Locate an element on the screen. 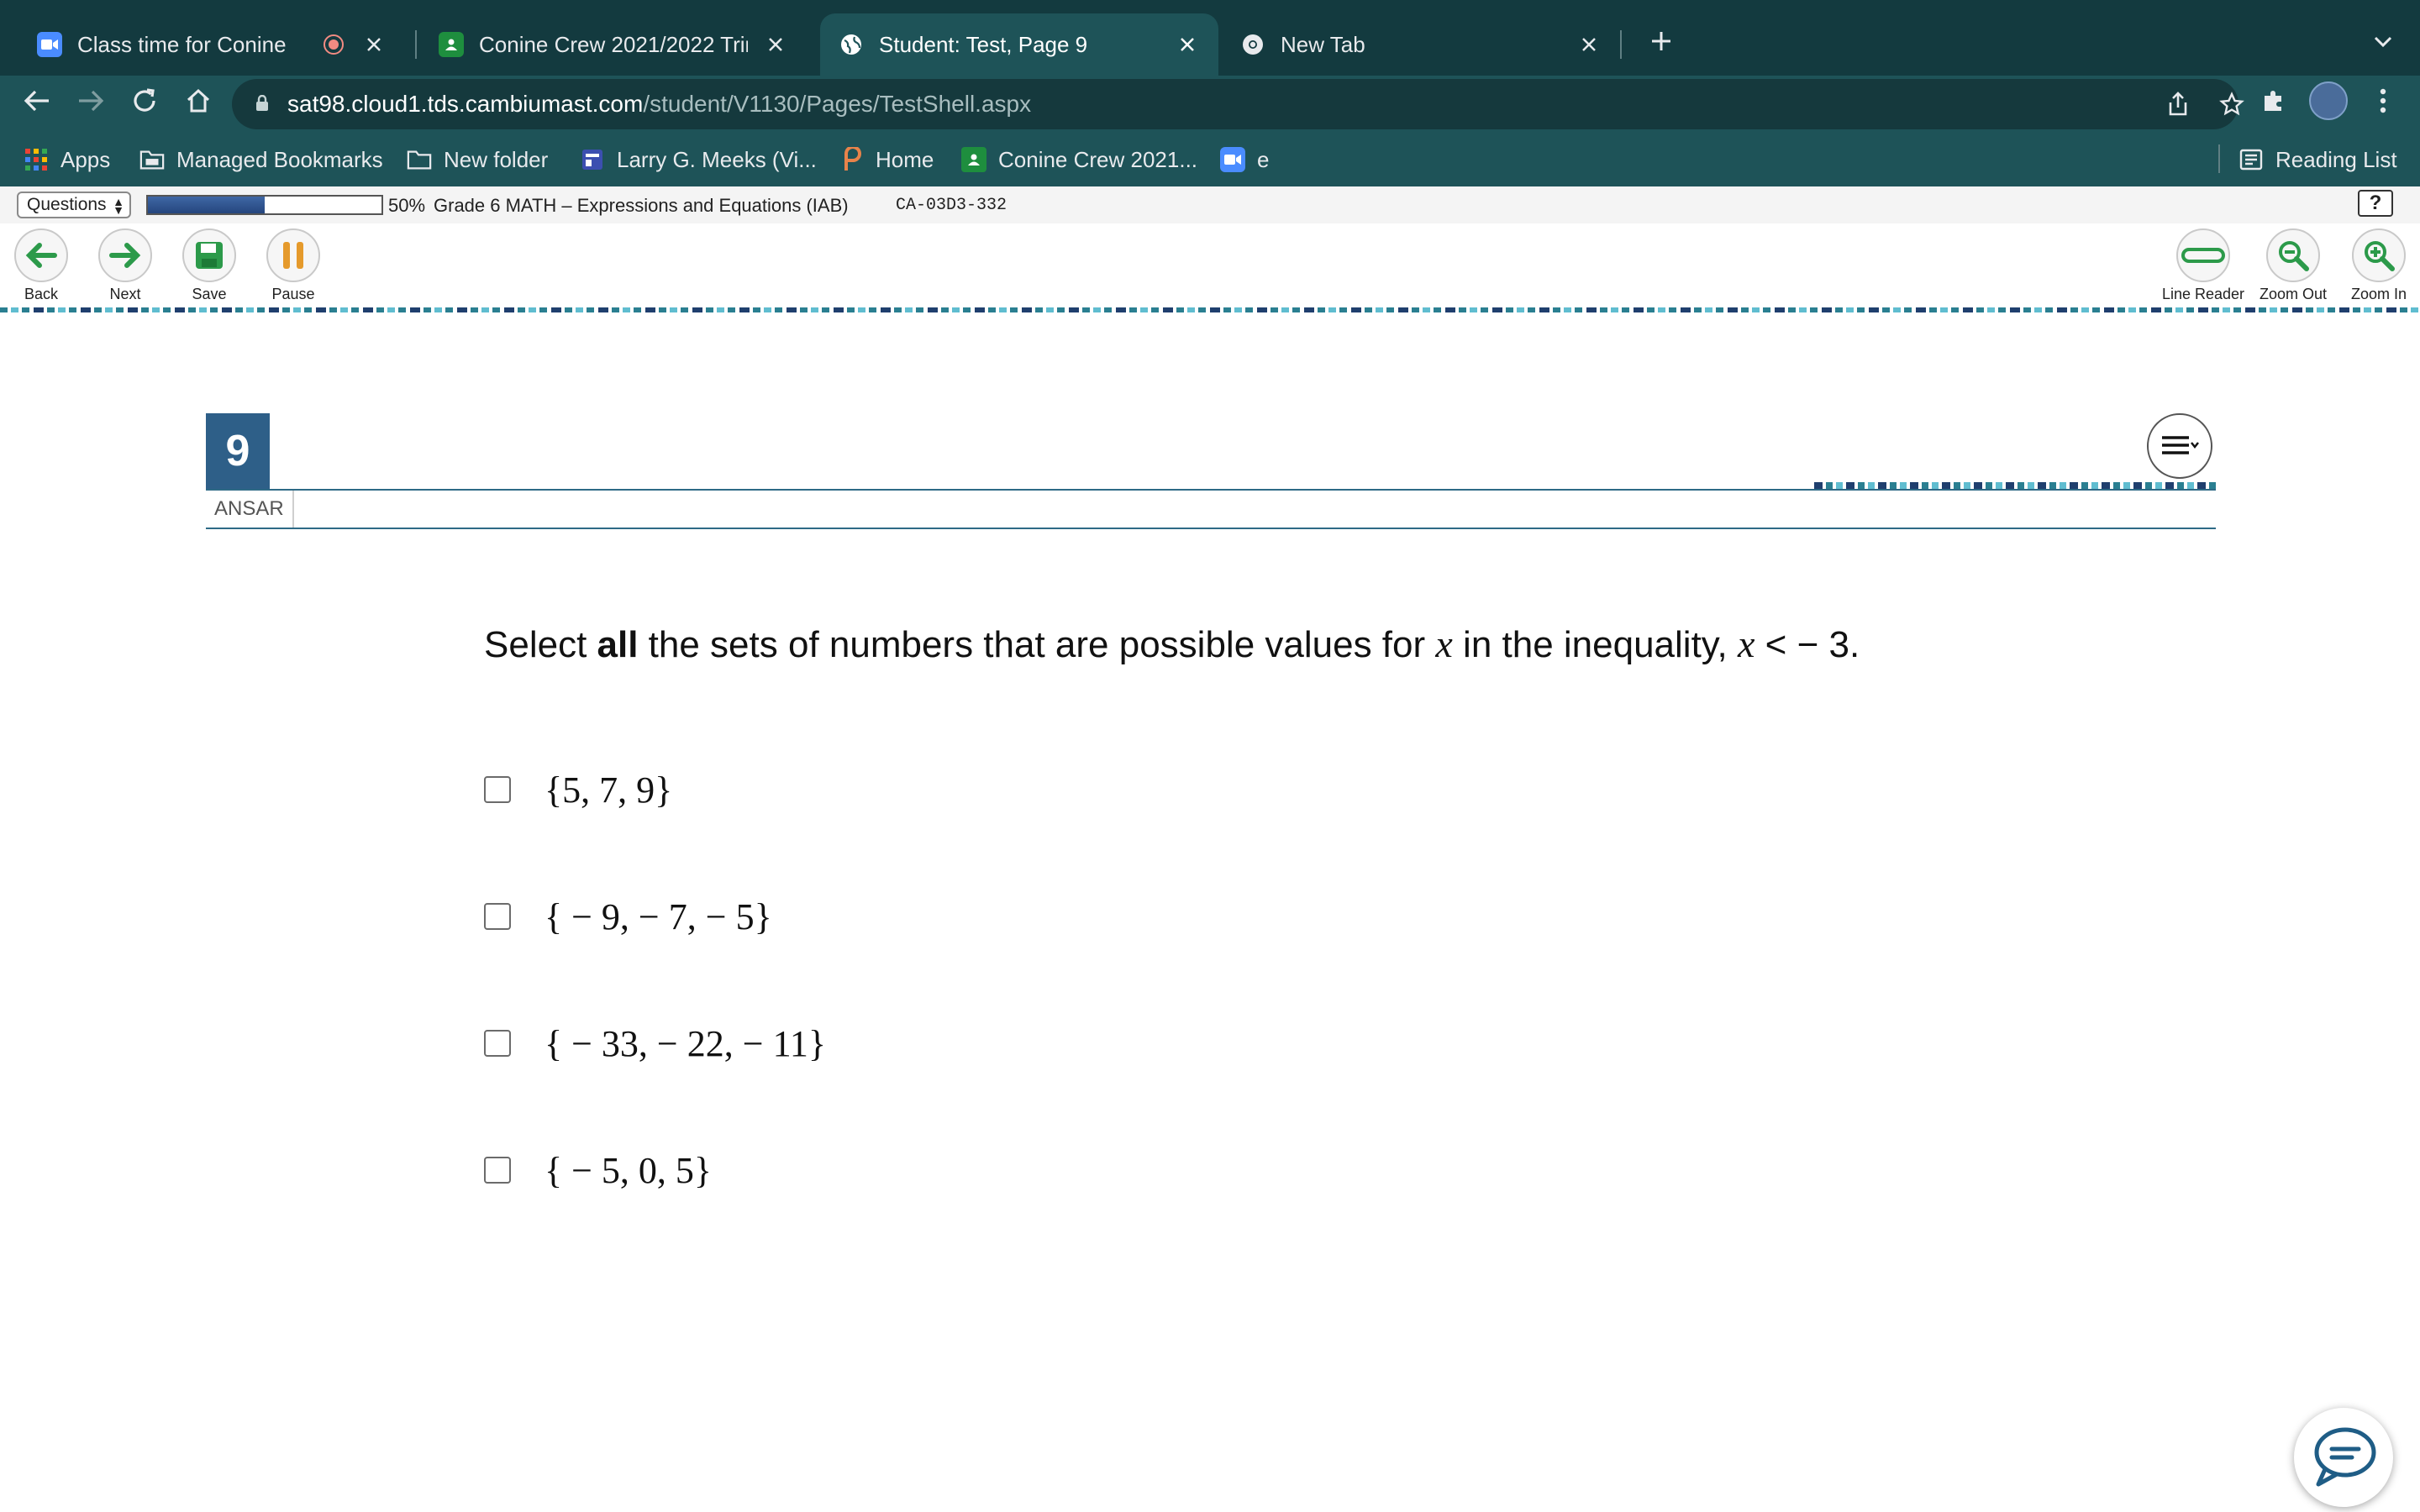 This screenshot has height=1512, width=2420. bookmark-e: e is located at coordinates (1244, 159).